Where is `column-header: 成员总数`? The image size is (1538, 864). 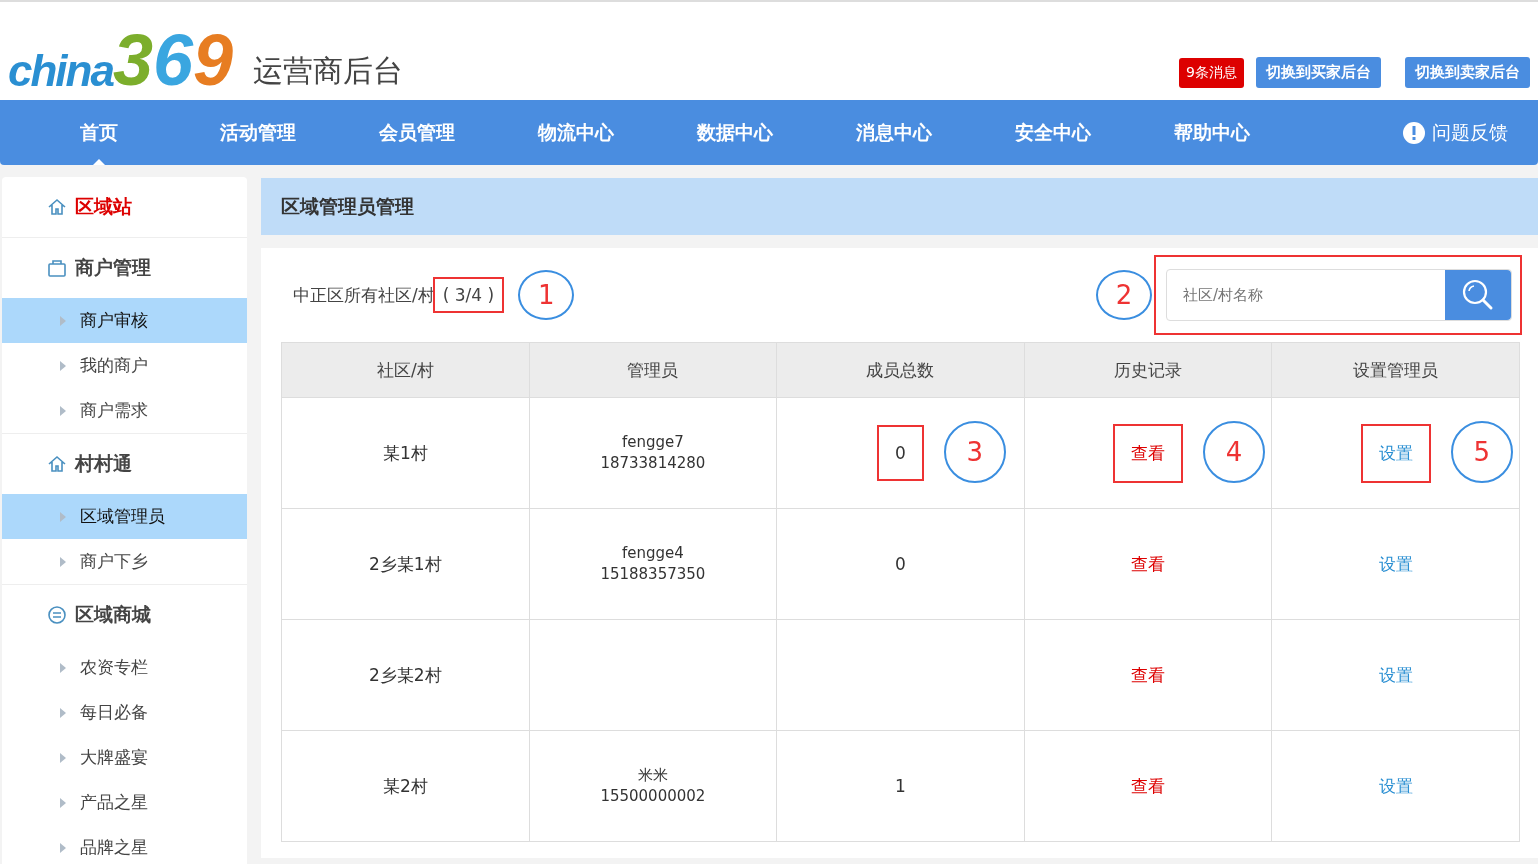 column-header: 成员总数 is located at coordinates (900, 370).